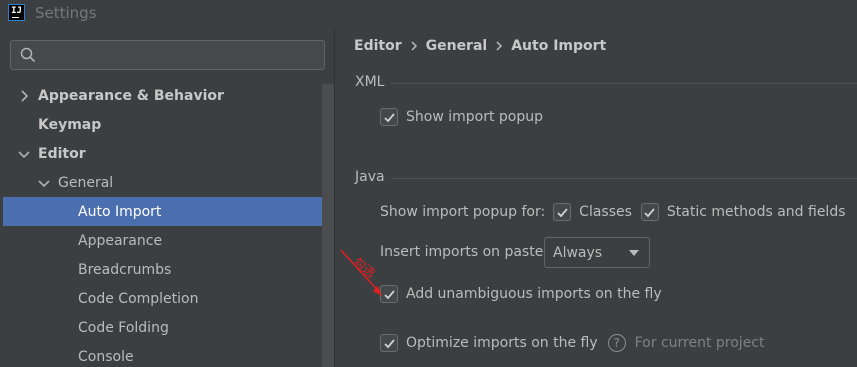  What do you see at coordinates (131, 95) in the screenshot?
I see `tree-item-label: Appearance & Behavior` at bounding box center [131, 95].